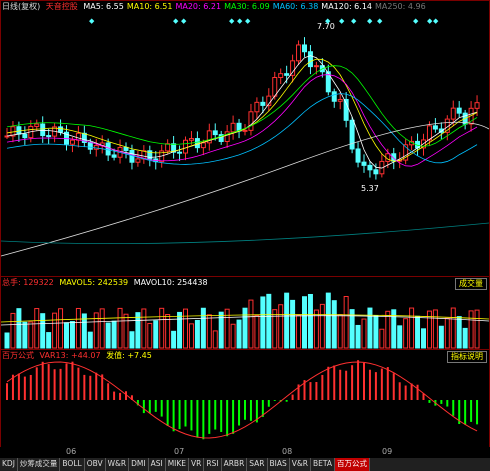  I want to click on tab-1: 炒筹成交量, so click(39, 464).